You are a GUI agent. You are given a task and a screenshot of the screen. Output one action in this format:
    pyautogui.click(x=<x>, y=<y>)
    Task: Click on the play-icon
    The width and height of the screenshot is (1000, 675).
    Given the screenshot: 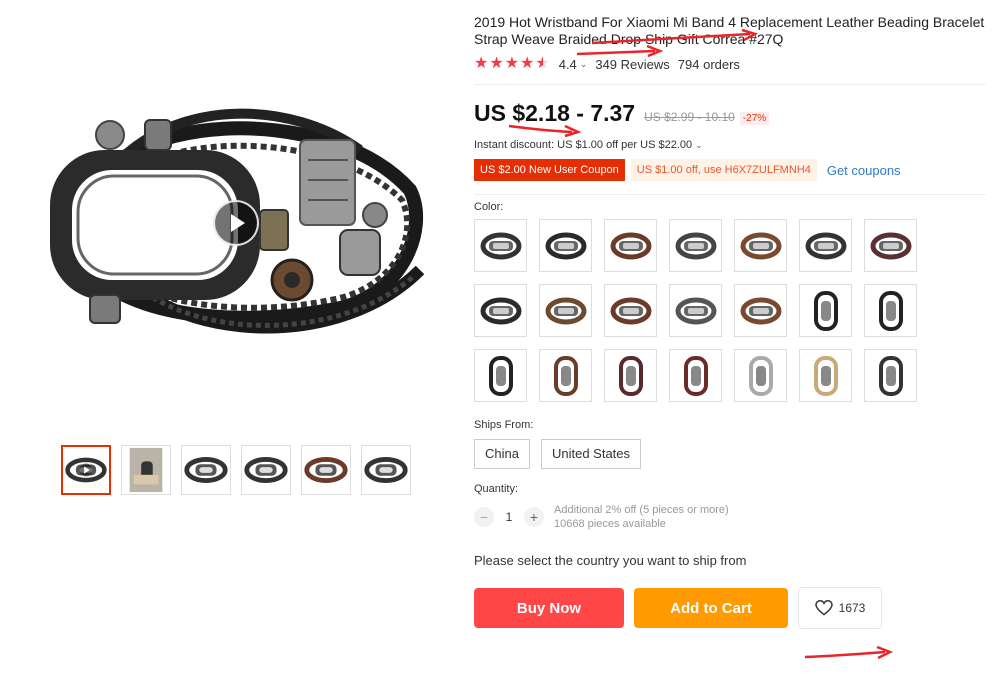 What is the action you would take?
    pyautogui.click(x=238, y=223)
    